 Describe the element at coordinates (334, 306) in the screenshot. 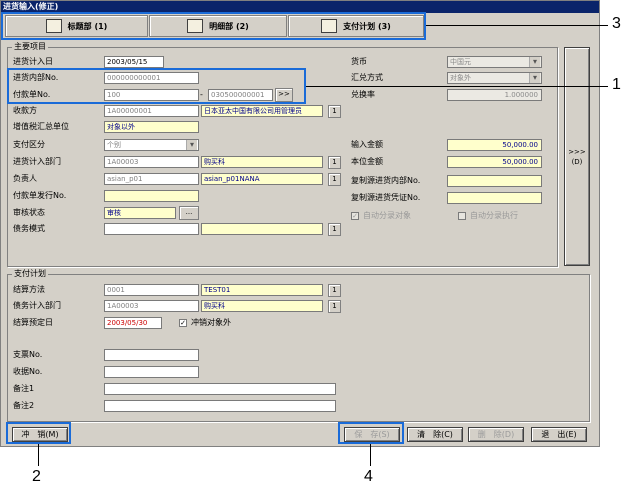

I see `debt-dept-lookup-button: 1` at that location.